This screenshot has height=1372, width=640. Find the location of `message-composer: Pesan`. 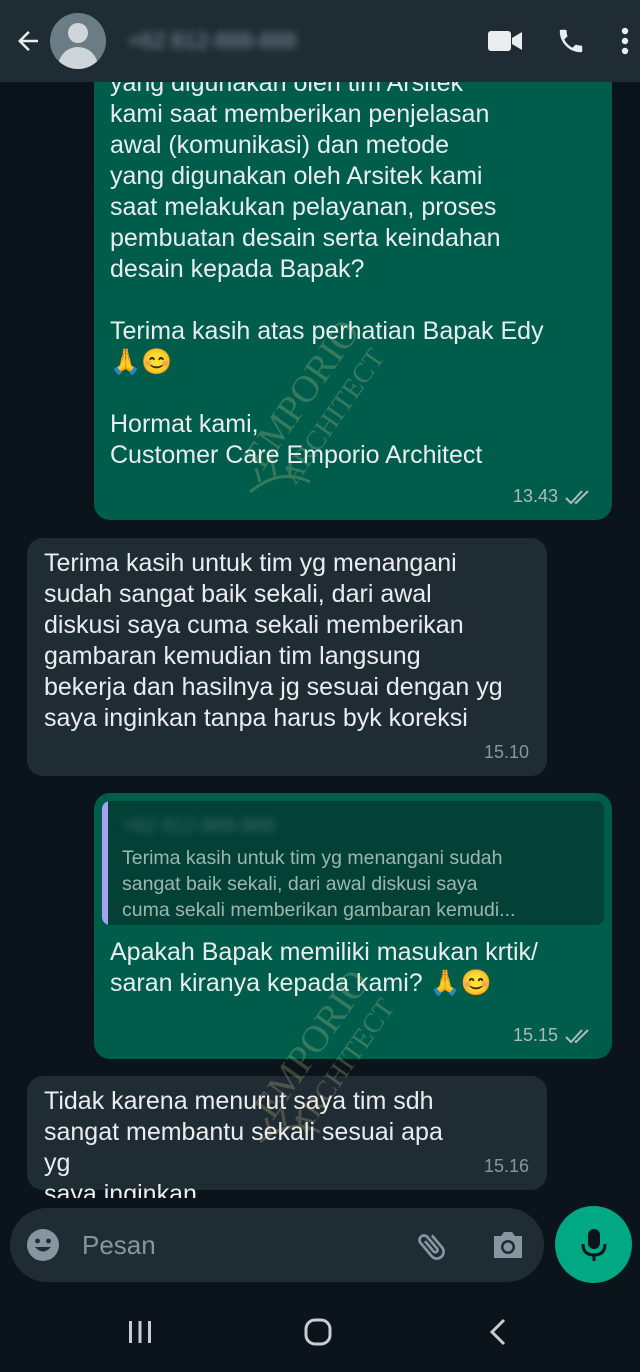

message-composer: Pesan is located at coordinates (277, 1245).